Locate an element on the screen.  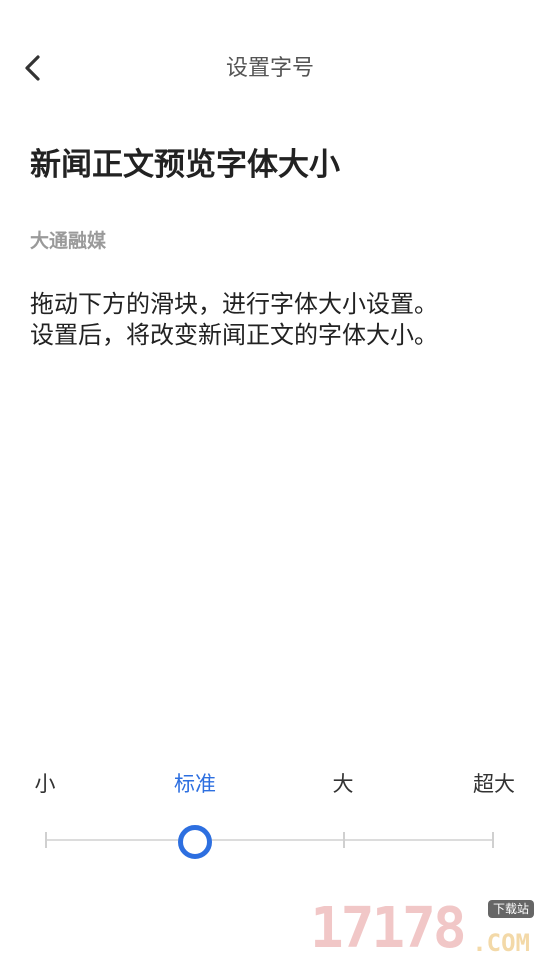
font-size-option-small: 小 is located at coordinates (45, 784).